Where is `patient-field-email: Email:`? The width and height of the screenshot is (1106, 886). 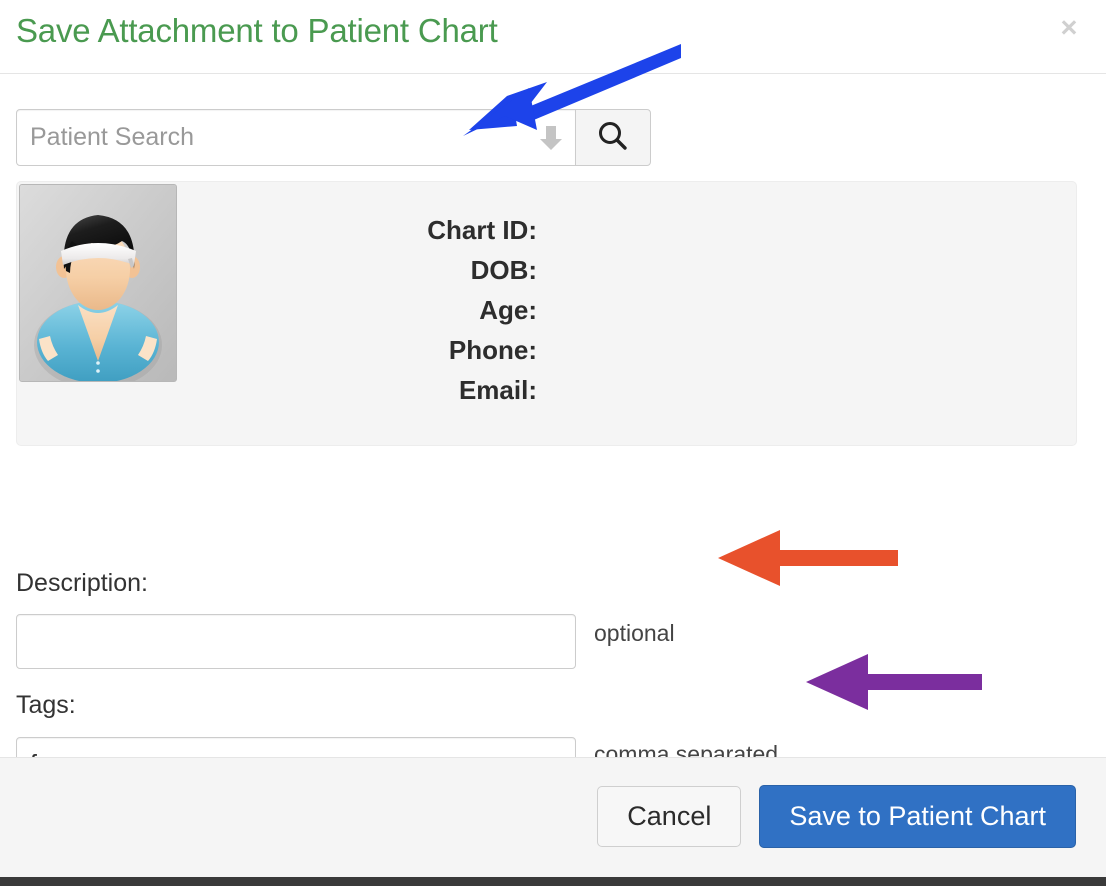 patient-field-email: Email: is located at coordinates (497, 390).